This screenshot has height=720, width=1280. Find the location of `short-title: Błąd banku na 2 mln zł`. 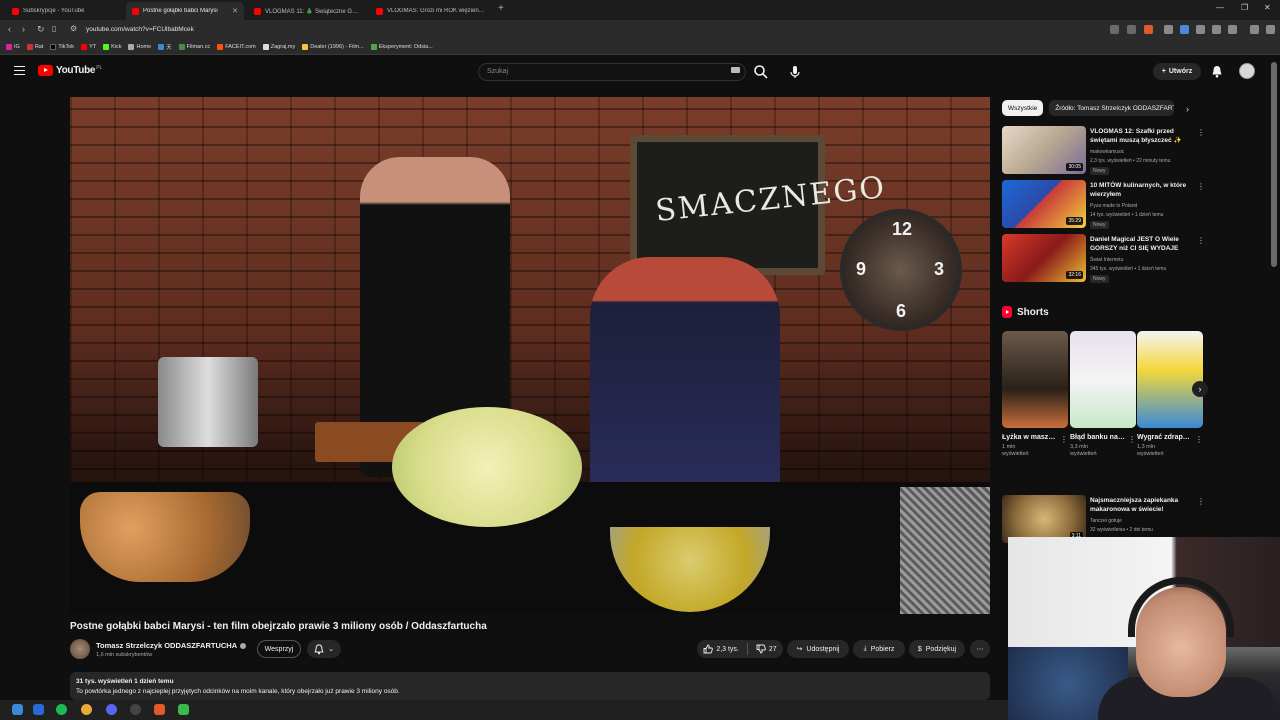

short-title: Błąd banku na 2 mln zł is located at coordinates (1098, 438).